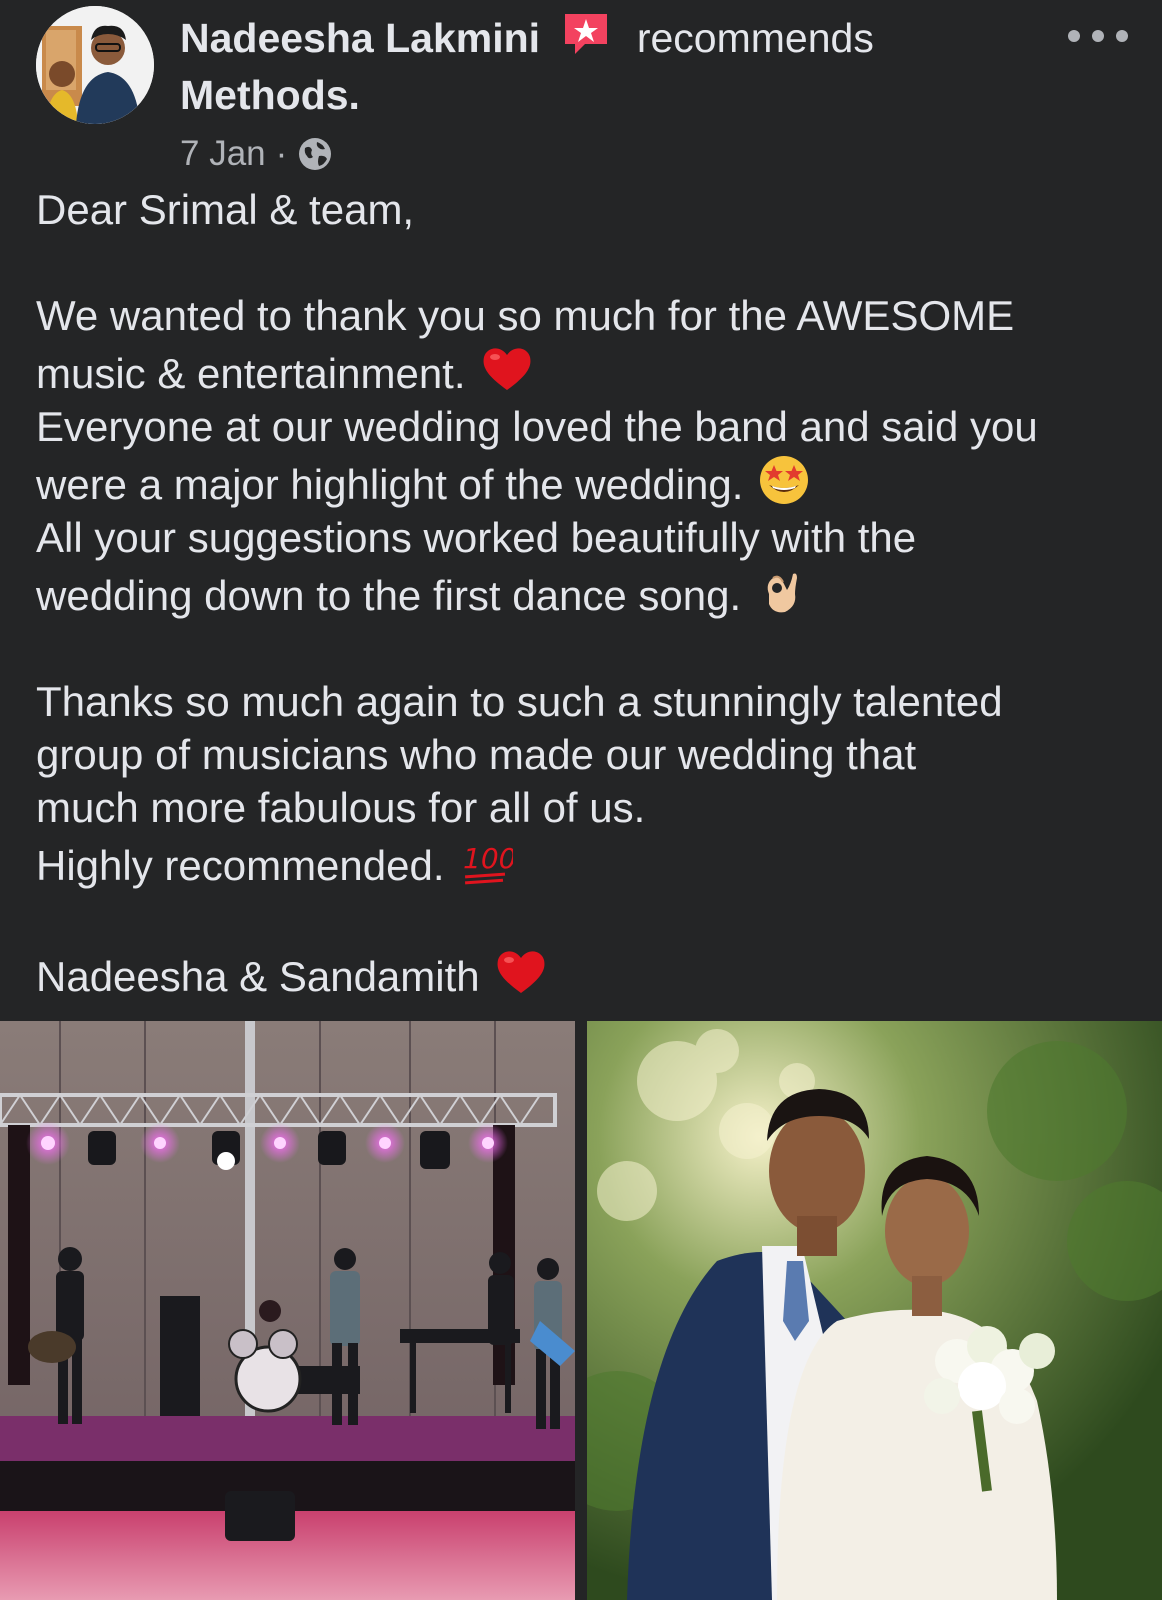  I want to click on star-struck-icon, so click(784, 480).